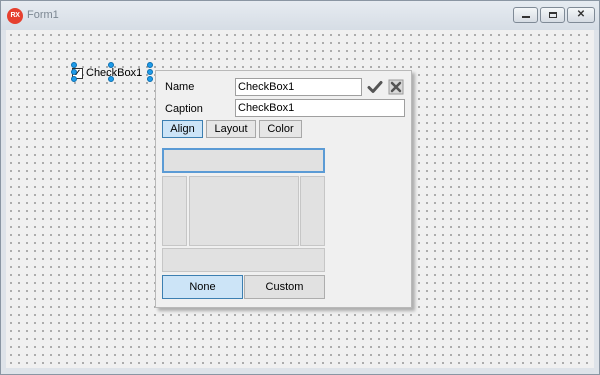 Image resolution: width=600 pixels, height=375 pixels. What do you see at coordinates (280, 129) in the screenshot?
I see `tab-color: Color` at bounding box center [280, 129].